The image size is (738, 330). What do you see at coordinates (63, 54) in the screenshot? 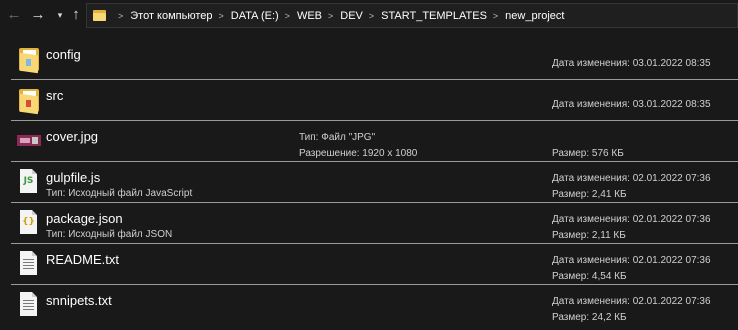
I see `file-name: config` at bounding box center [63, 54].